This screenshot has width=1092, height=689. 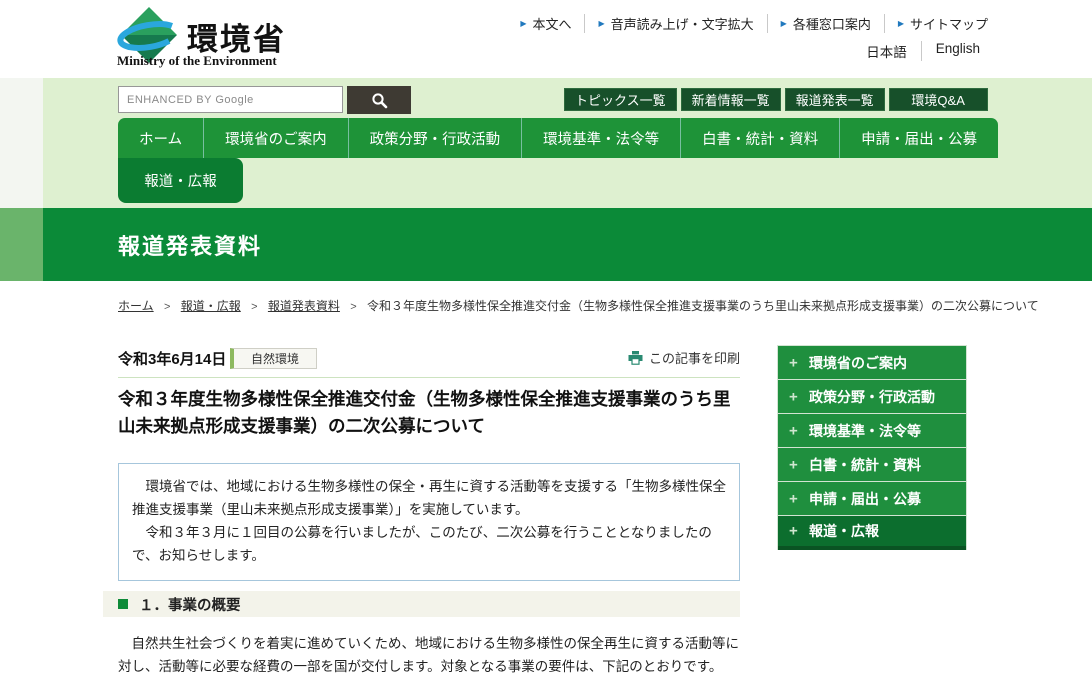 I want to click on quick-link-topics: トピックス一覧, so click(x=620, y=99).